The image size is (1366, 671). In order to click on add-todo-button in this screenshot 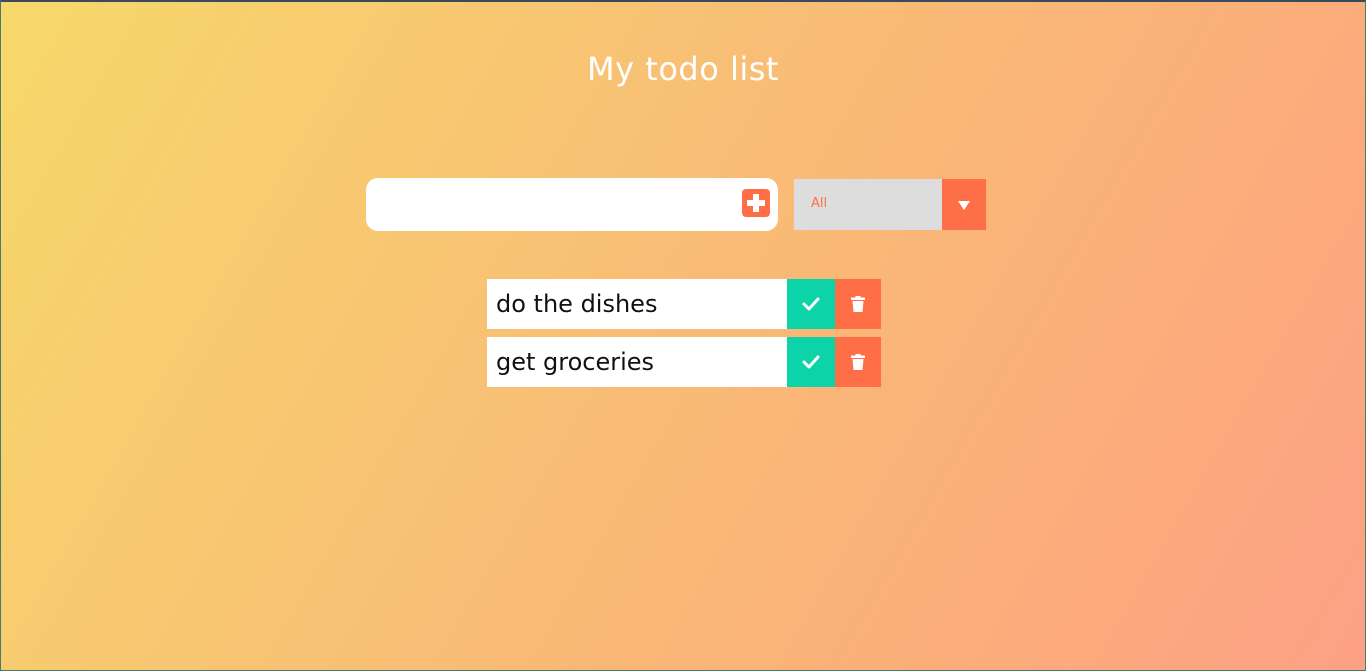, I will do `click(756, 203)`.